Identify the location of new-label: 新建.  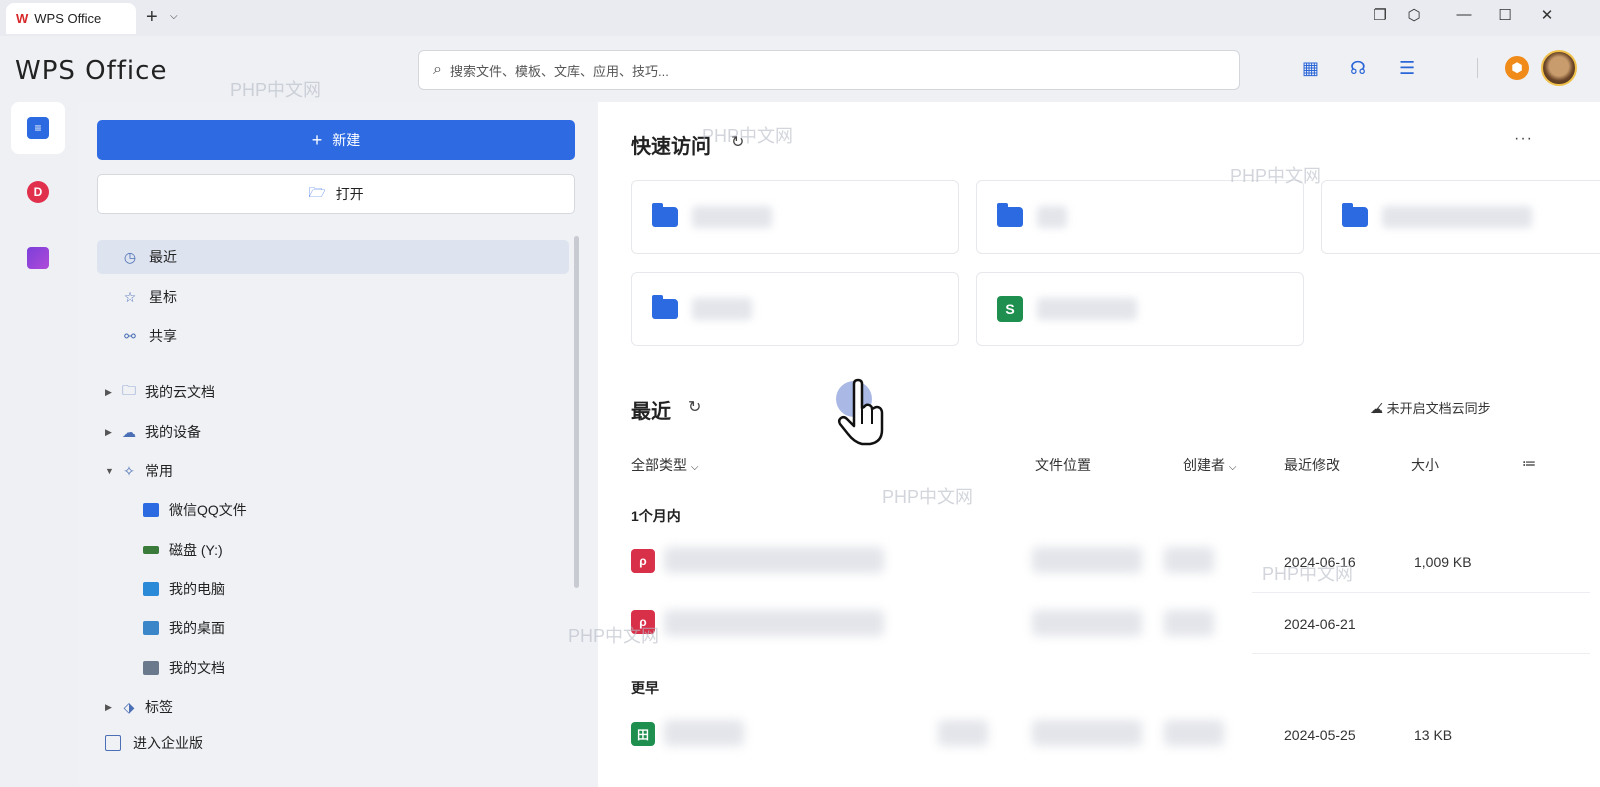
(346, 140).